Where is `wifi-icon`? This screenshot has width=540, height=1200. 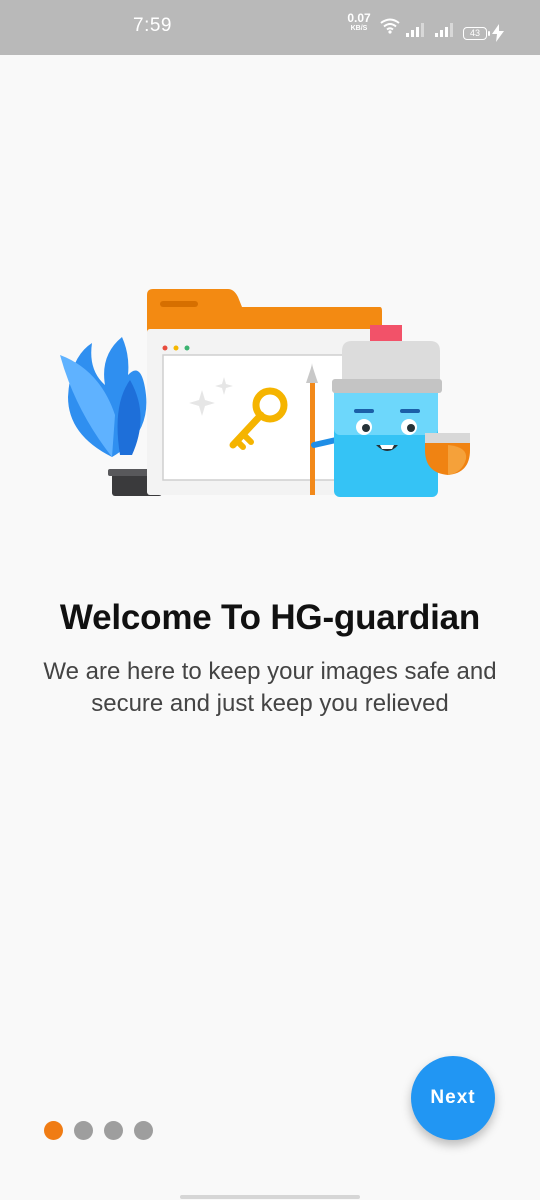
wifi-icon is located at coordinates (390, 26).